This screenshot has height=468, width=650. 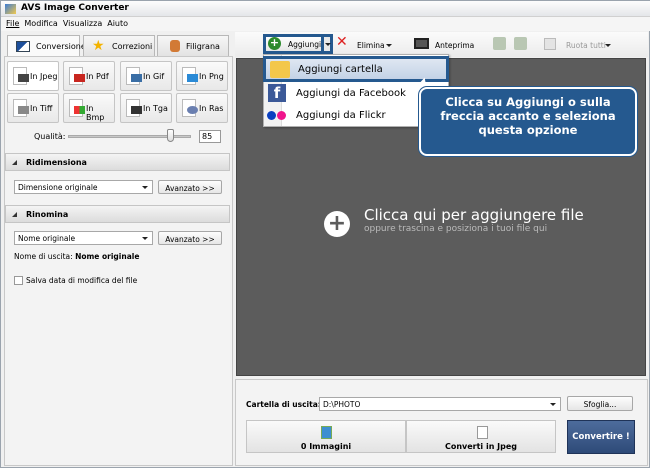 What do you see at coordinates (482, 432) in the screenshot?
I see `camera-icon` at bounding box center [482, 432].